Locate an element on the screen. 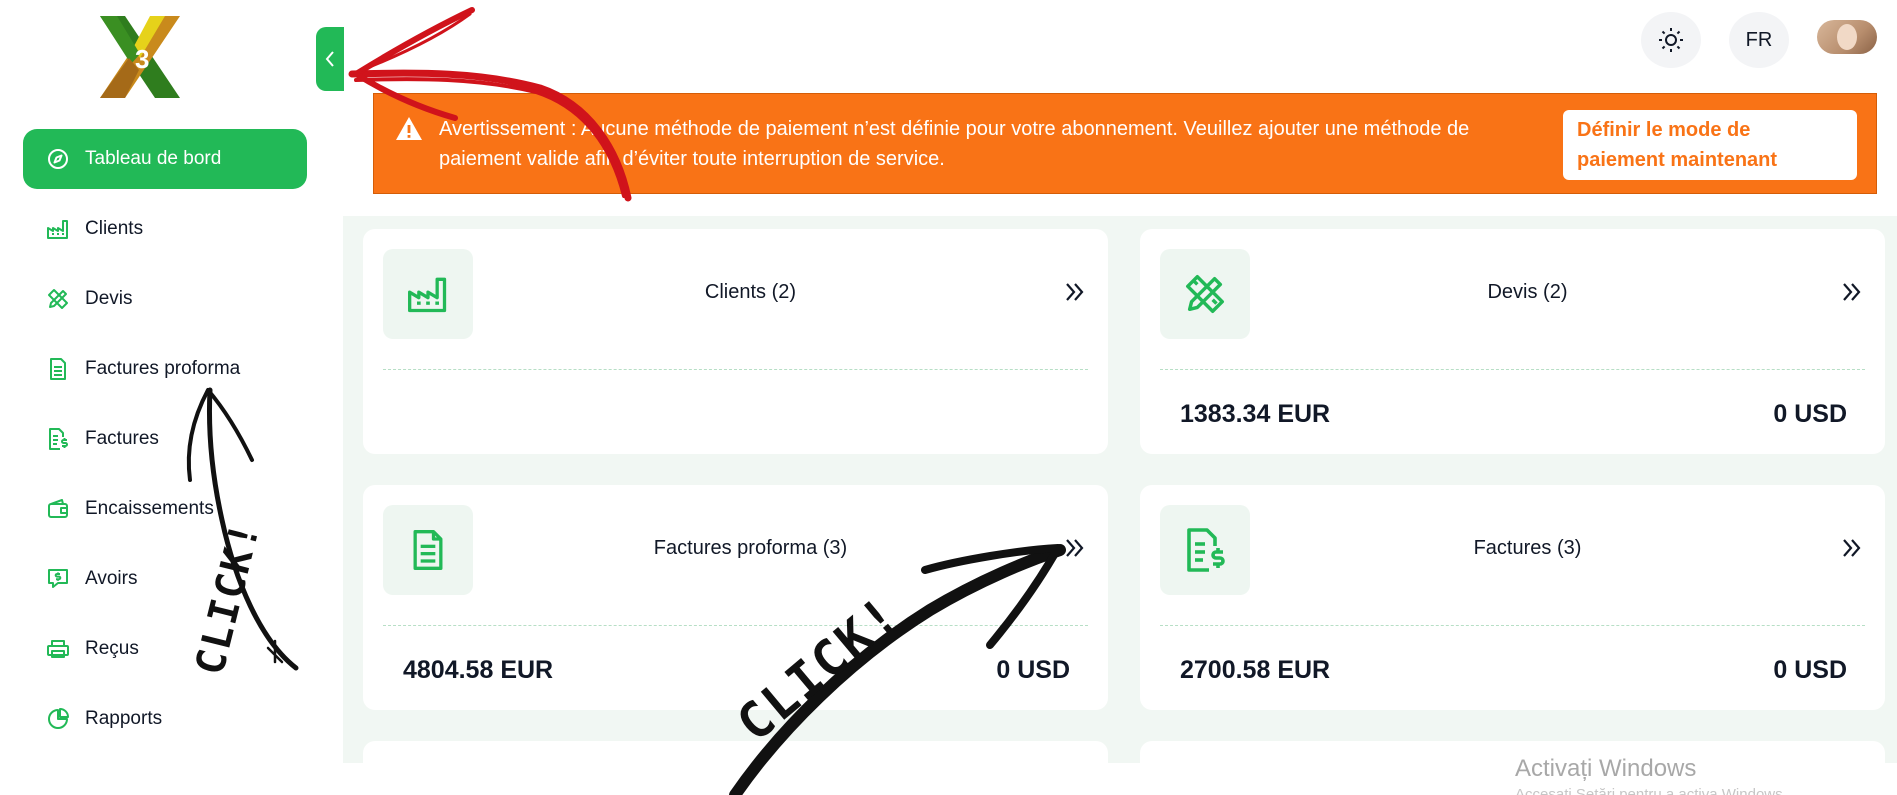 The height and width of the screenshot is (795, 1897). sidebar-item-label: Factures is located at coordinates (122, 438).